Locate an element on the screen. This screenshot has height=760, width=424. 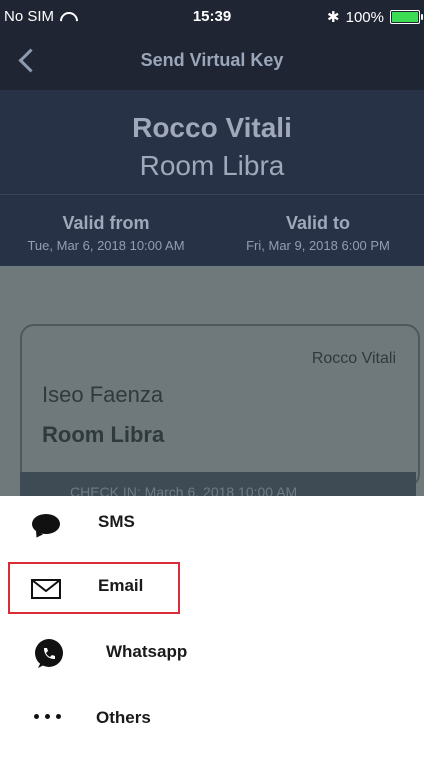
share-option-sms: SMS is located at coordinates (212, 527).